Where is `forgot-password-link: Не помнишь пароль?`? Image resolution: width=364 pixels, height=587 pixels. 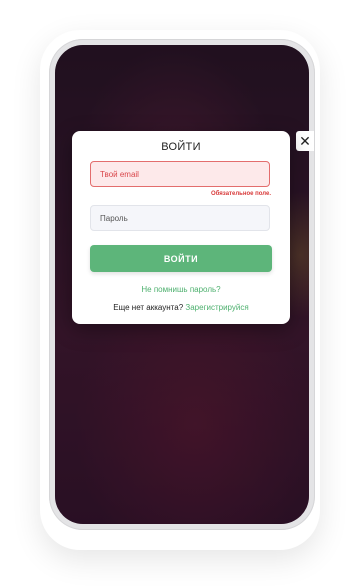 forgot-password-link: Не помнишь пароль? is located at coordinates (181, 289).